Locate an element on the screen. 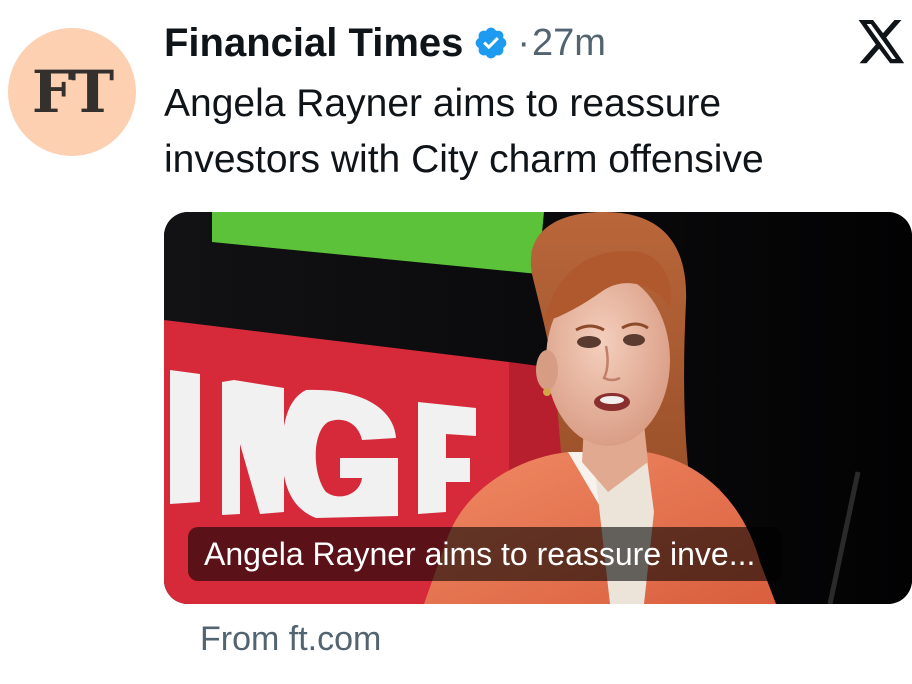 This screenshot has height=684, width=912. timestamp: 27m is located at coordinates (569, 43).